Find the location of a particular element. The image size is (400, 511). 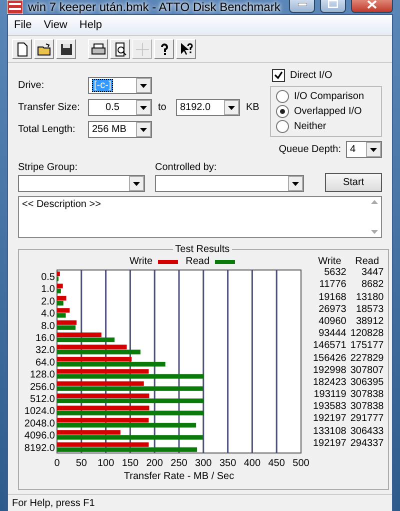

axis-label: 128.0 is located at coordinates (42, 375).